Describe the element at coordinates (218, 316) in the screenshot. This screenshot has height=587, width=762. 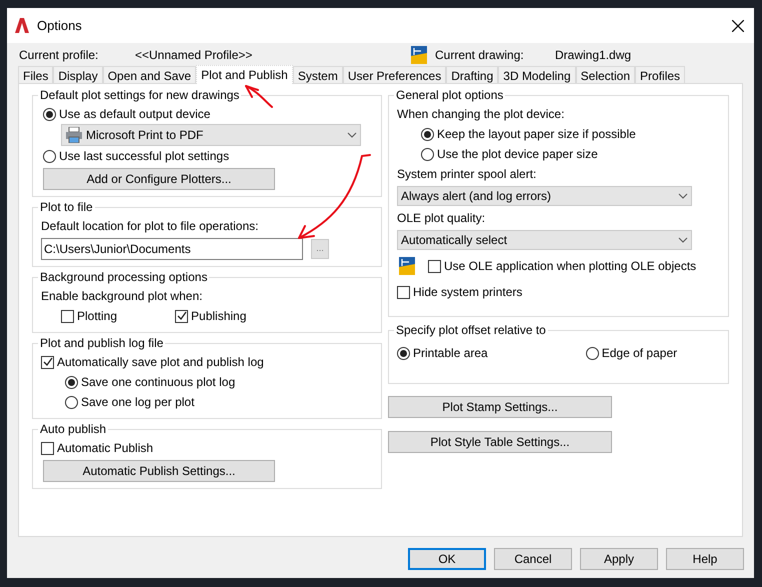
I see `checkbox-label: Publishing` at that location.